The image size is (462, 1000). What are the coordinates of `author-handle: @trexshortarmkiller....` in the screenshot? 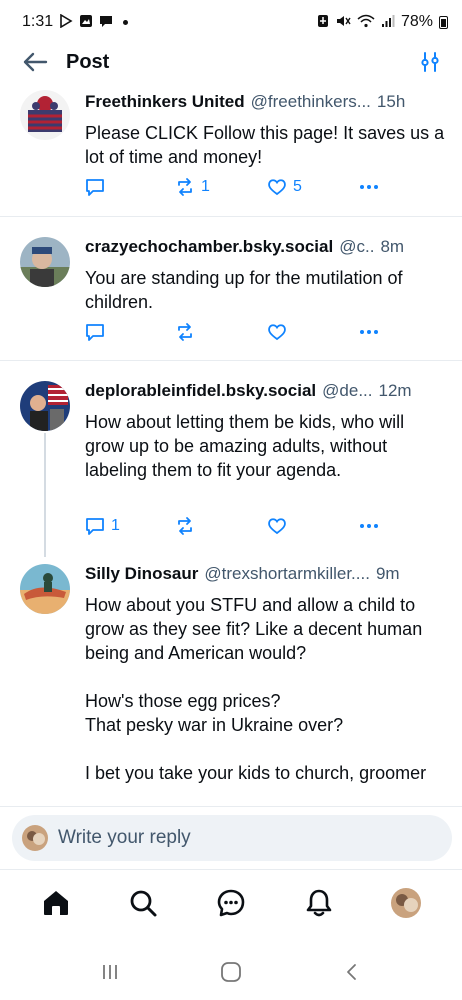 It's located at (287, 574).